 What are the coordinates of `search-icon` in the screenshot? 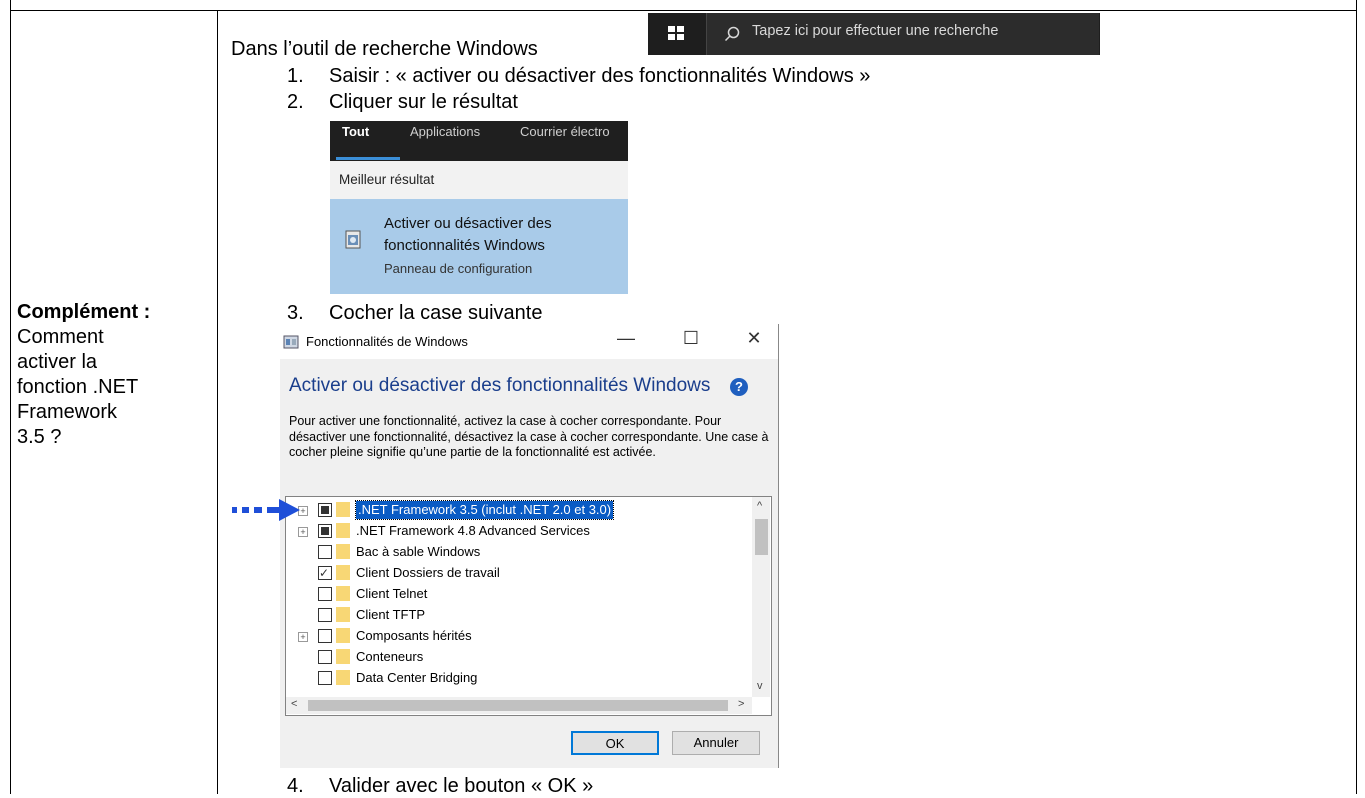 It's located at (732, 34).